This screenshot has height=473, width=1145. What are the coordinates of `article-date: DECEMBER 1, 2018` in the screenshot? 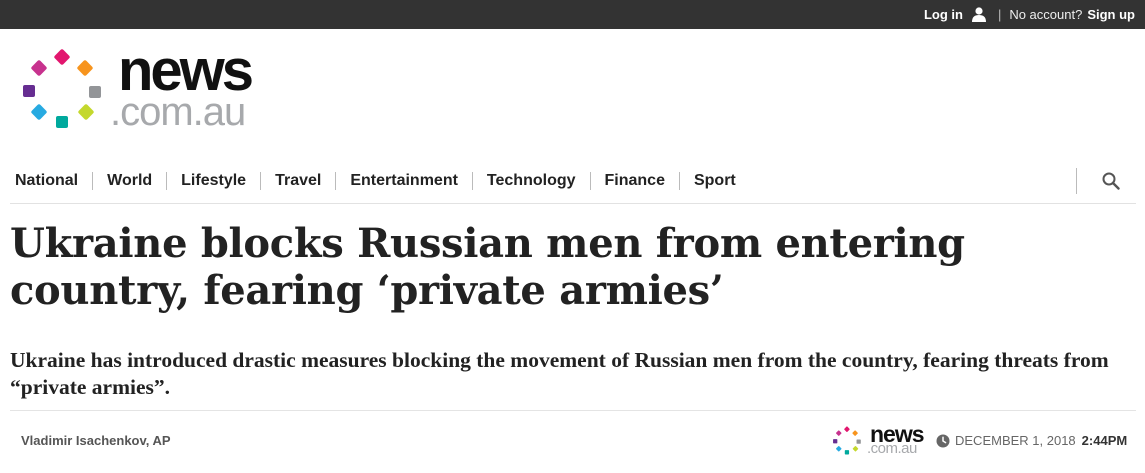 It's located at (1015, 440).